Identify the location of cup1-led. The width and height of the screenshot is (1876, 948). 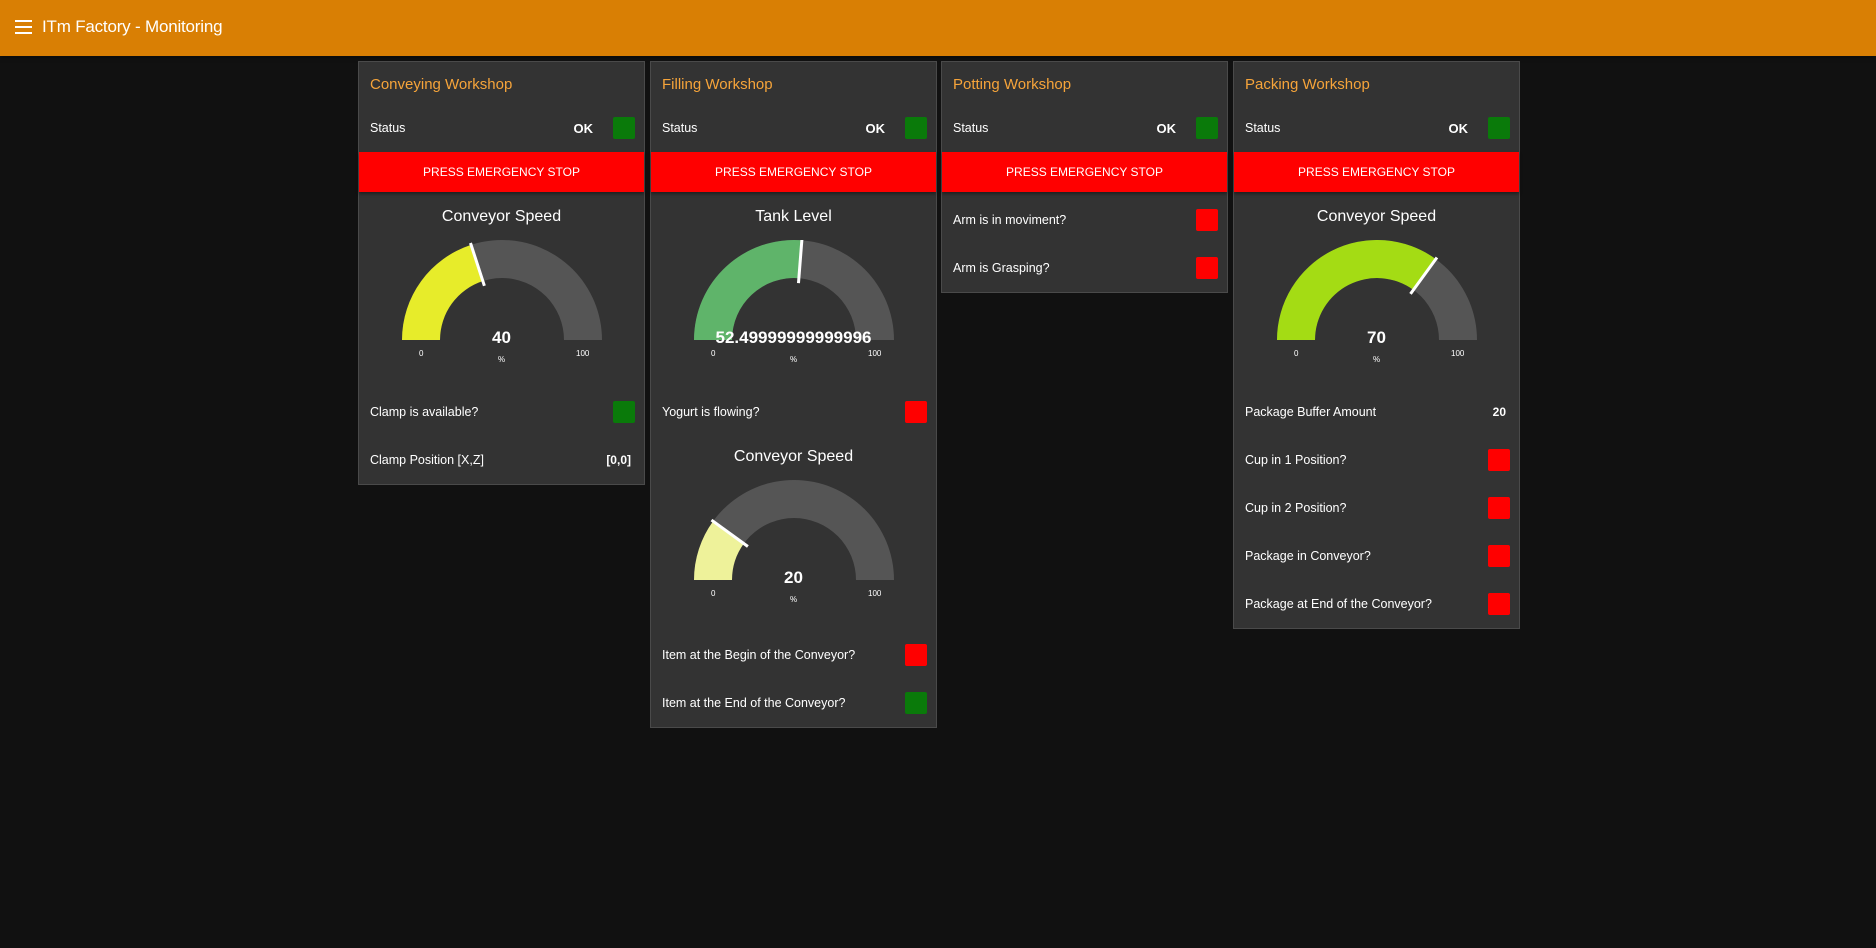
(1499, 460).